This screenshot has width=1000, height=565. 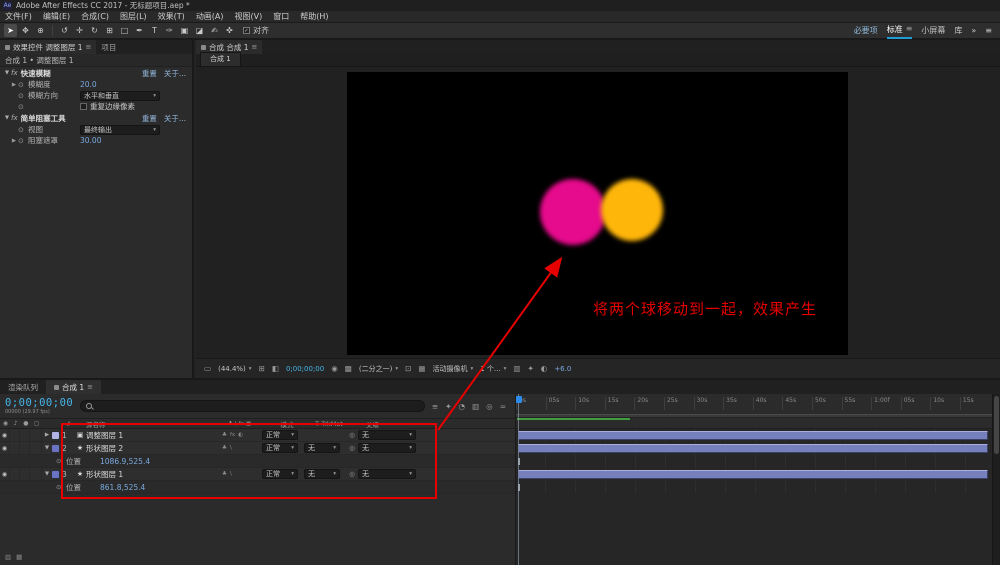 I want to click on workspace-panel-menu-icon: ≡, so click(x=988, y=30).